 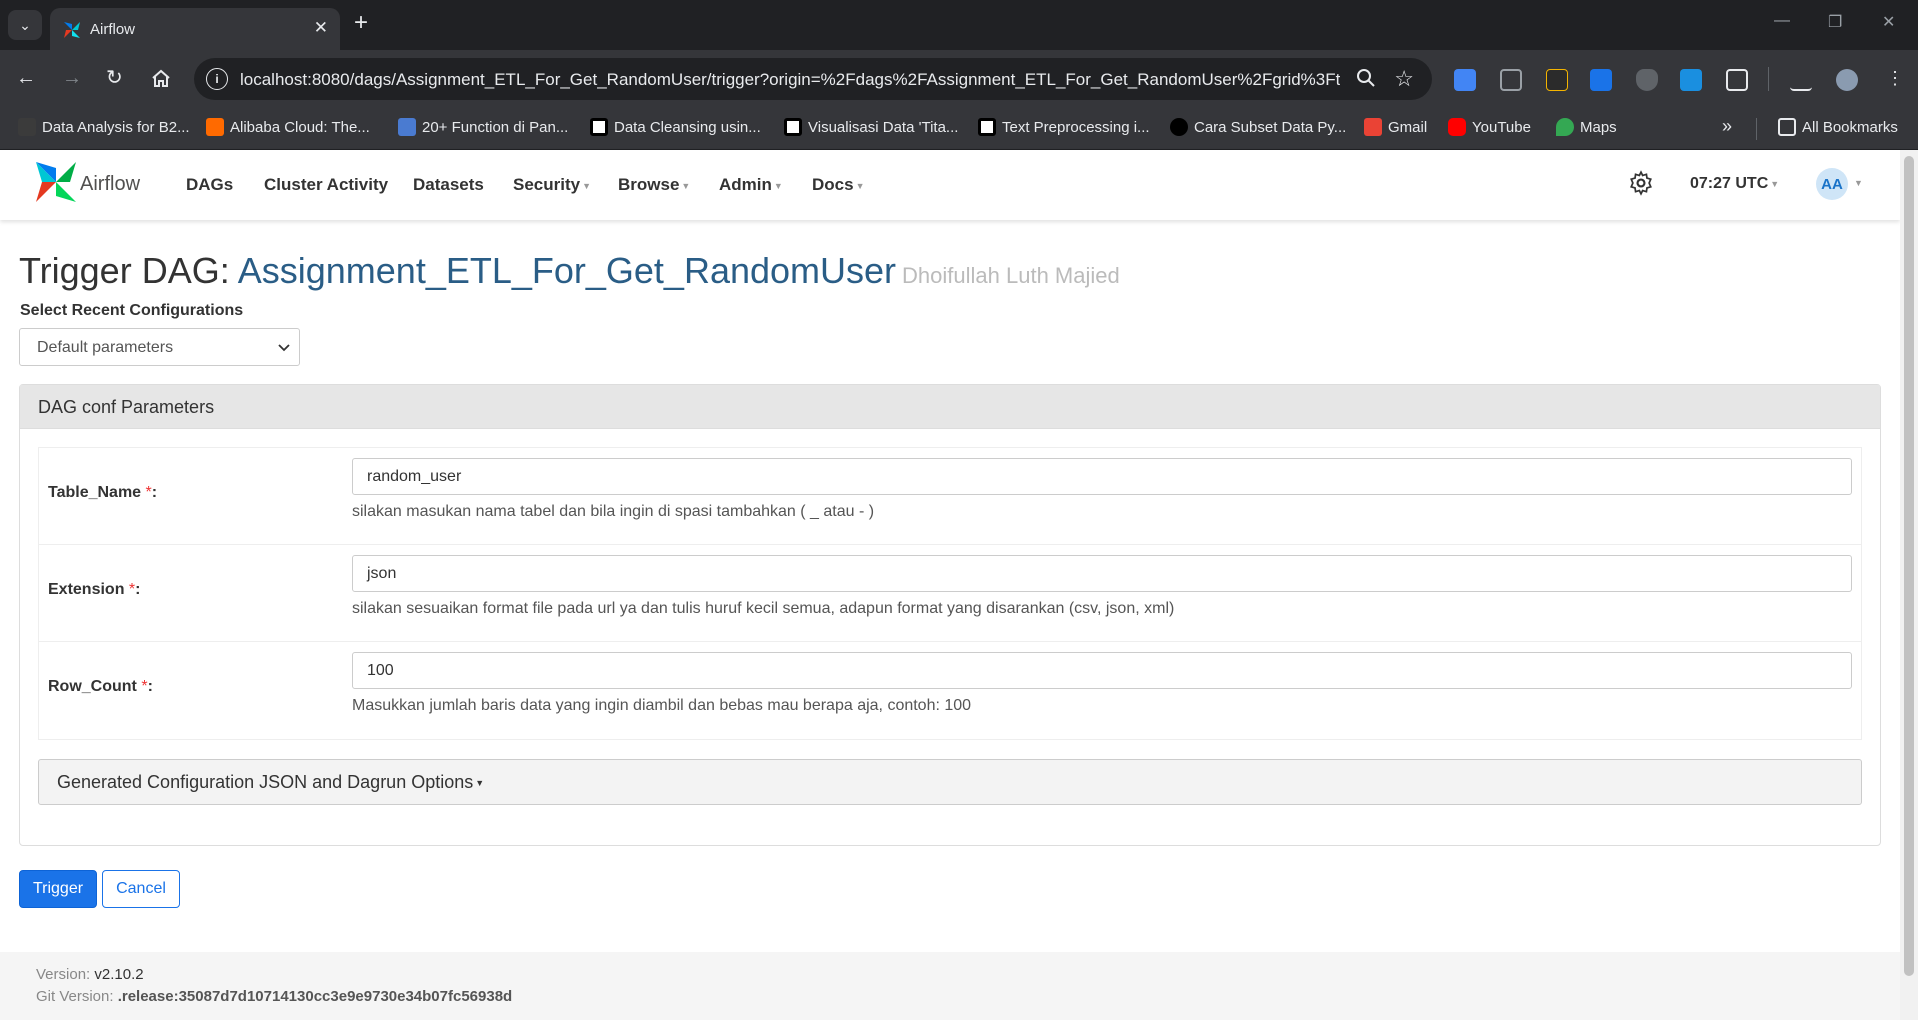 I want to click on folder-icon, so click(x=1787, y=127).